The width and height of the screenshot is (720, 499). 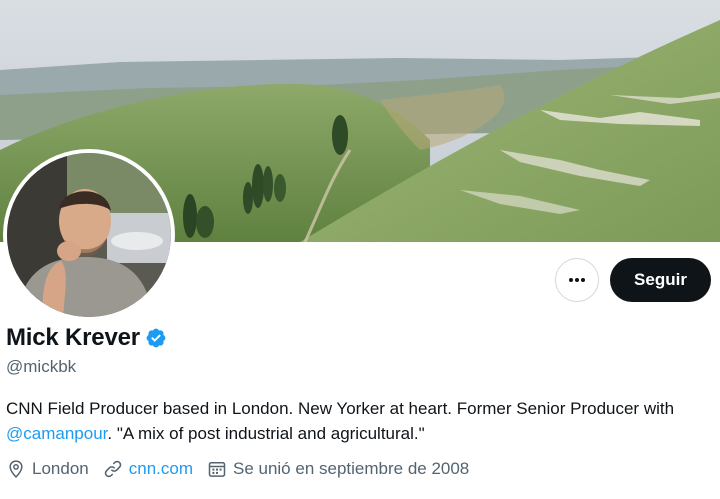 I want to click on joined-text: Se unió en septiembre de 2008, so click(x=351, y=468).